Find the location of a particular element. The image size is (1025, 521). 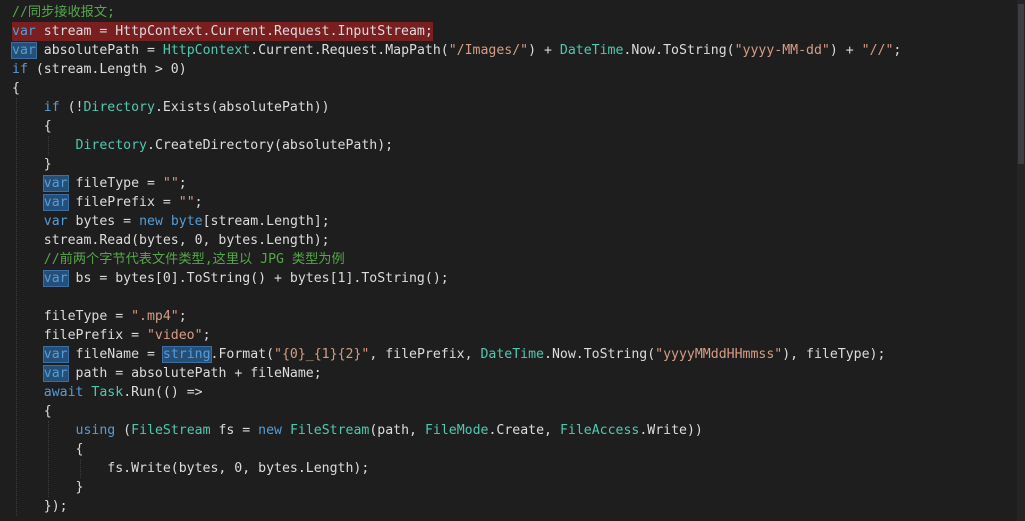

code-line: var fileType = ""; is located at coordinates (99, 183).